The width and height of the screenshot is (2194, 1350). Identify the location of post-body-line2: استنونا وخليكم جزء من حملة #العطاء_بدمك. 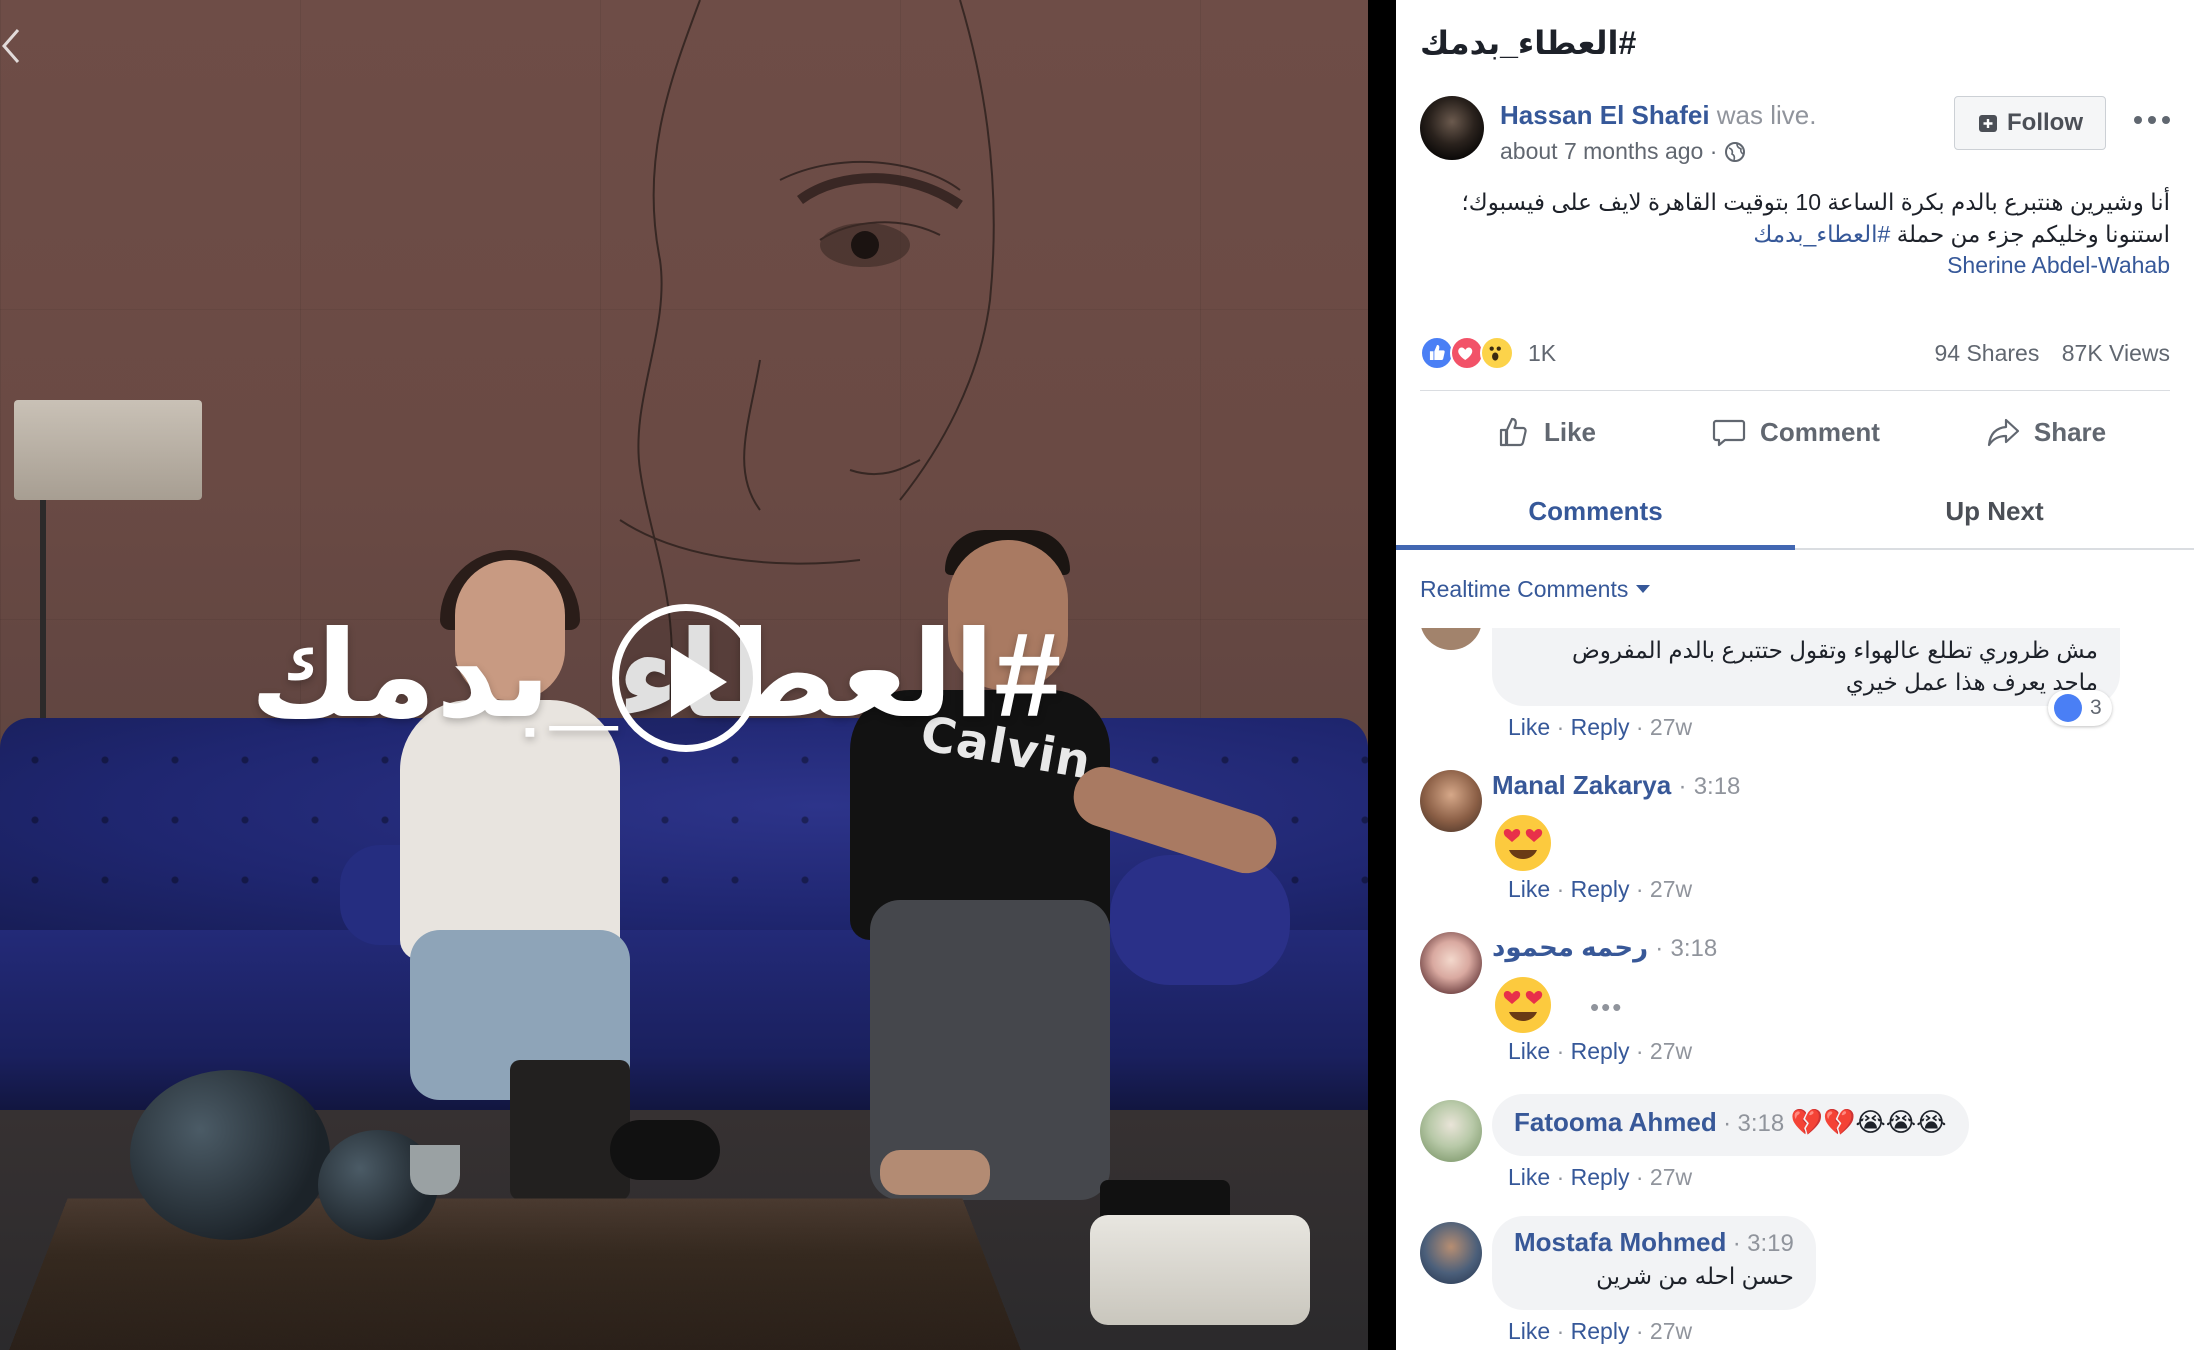
(1810, 234).